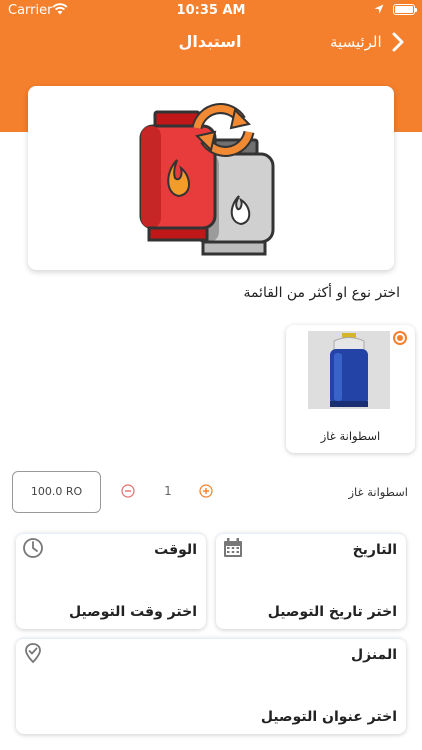  What do you see at coordinates (311, 581) in the screenshot?
I see `date-picker-card: التاريخ اختر تاريخ التوصيل` at bounding box center [311, 581].